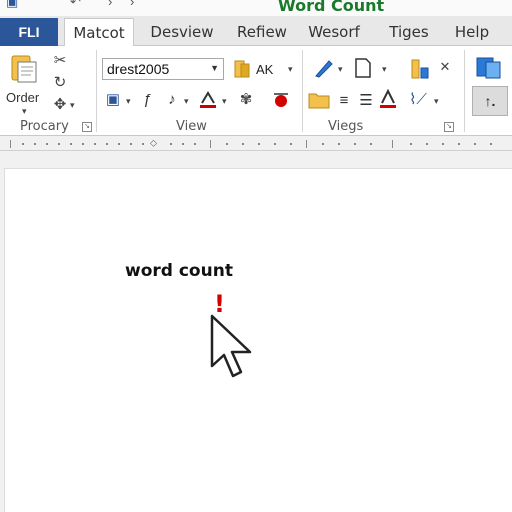 Image resolution: width=512 pixels, height=512 pixels. What do you see at coordinates (256, 144) in the screenshot?
I see `ruler: ⬦` at bounding box center [256, 144].